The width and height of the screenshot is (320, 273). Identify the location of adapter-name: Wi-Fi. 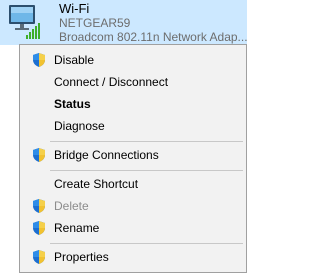
(74, 8).